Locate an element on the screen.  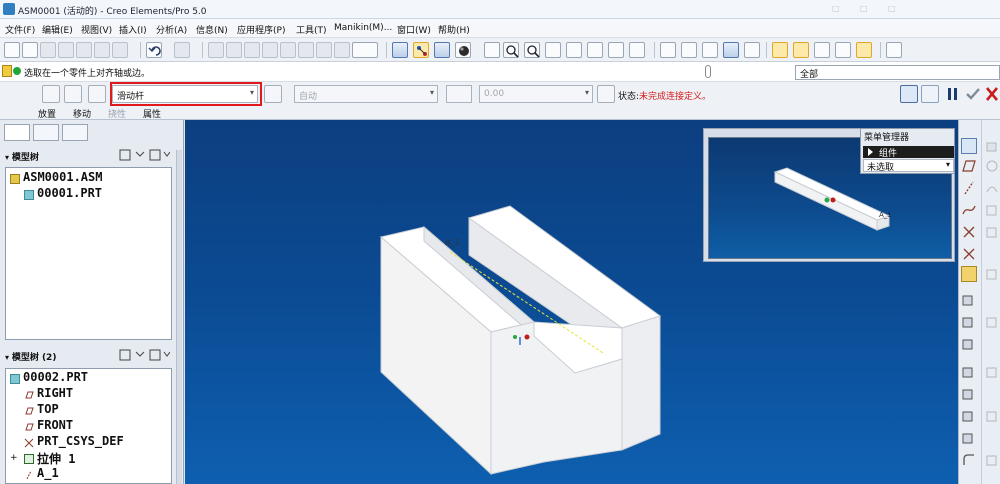
constraint-type-select: 自动 ▾ is located at coordinates (366, 94).